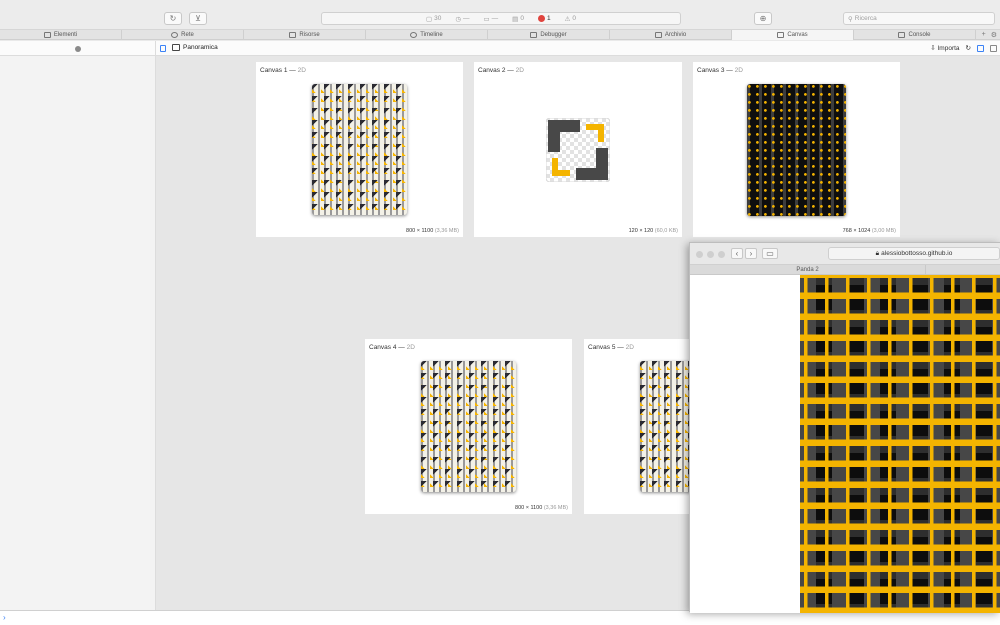  I want to click on timer-icon: ◷, so click(458, 19).